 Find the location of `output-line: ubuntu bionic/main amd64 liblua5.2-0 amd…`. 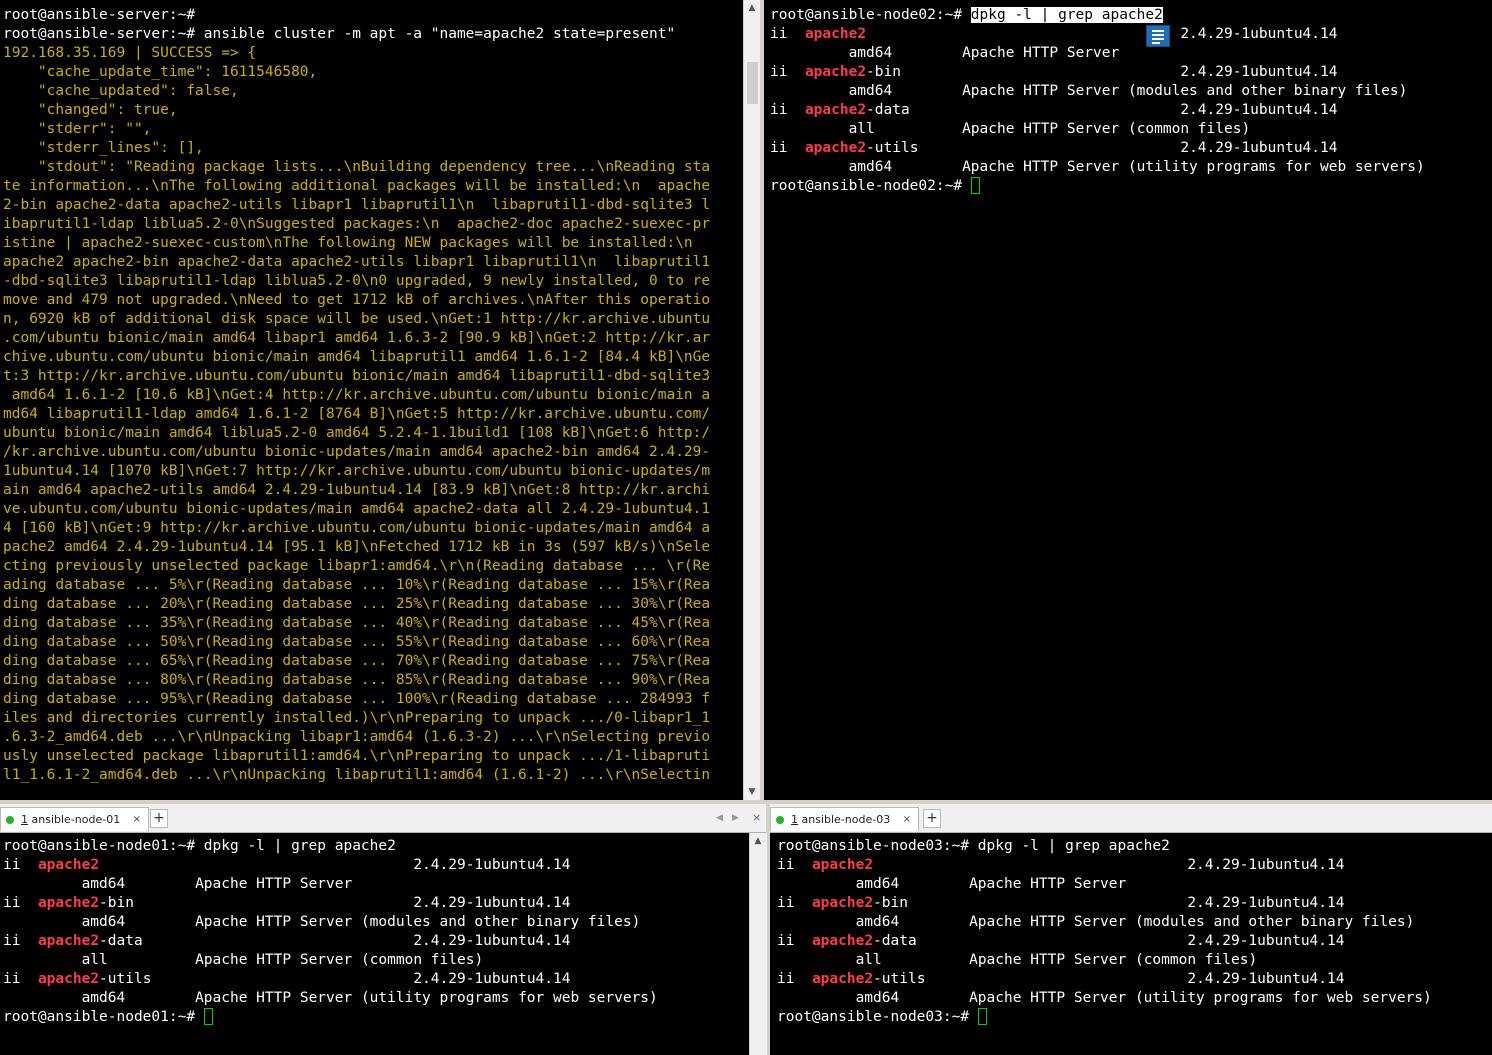

output-line: ubuntu bionic/main amd64 liblua5.2-0 amd… is located at coordinates (357, 433).